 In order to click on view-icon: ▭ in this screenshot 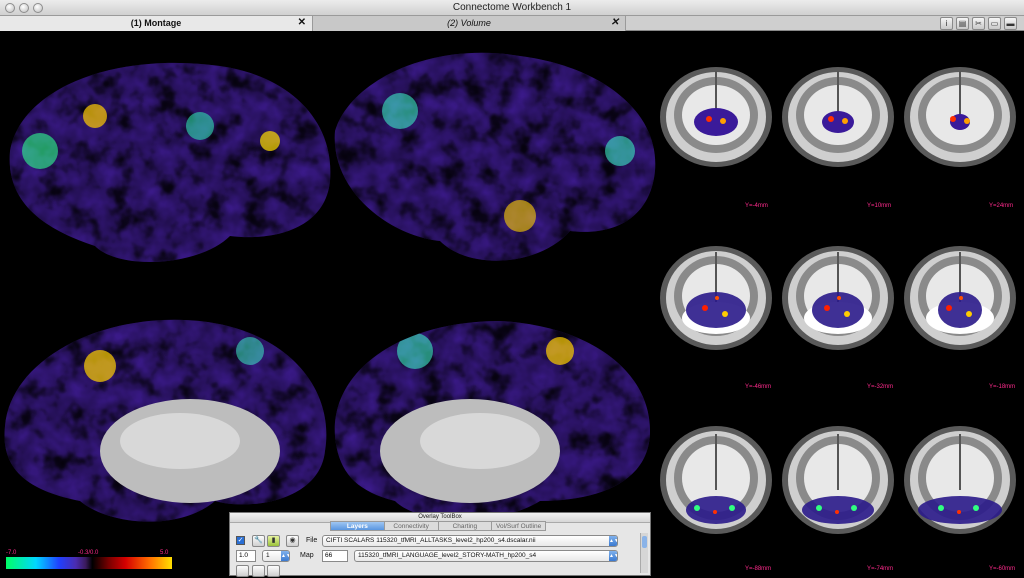, I will do `click(994, 23)`.